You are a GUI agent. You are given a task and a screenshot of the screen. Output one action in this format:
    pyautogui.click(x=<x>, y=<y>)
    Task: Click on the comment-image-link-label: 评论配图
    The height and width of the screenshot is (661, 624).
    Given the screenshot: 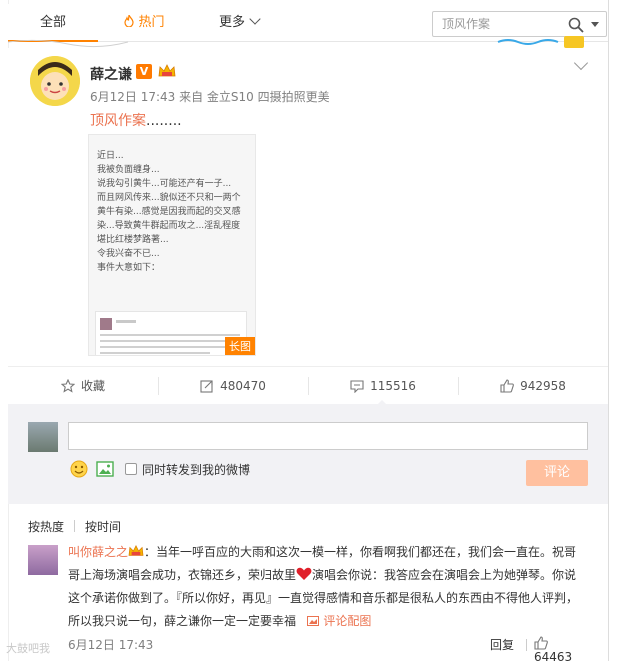 What is the action you would take?
    pyautogui.click(x=347, y=621)
    